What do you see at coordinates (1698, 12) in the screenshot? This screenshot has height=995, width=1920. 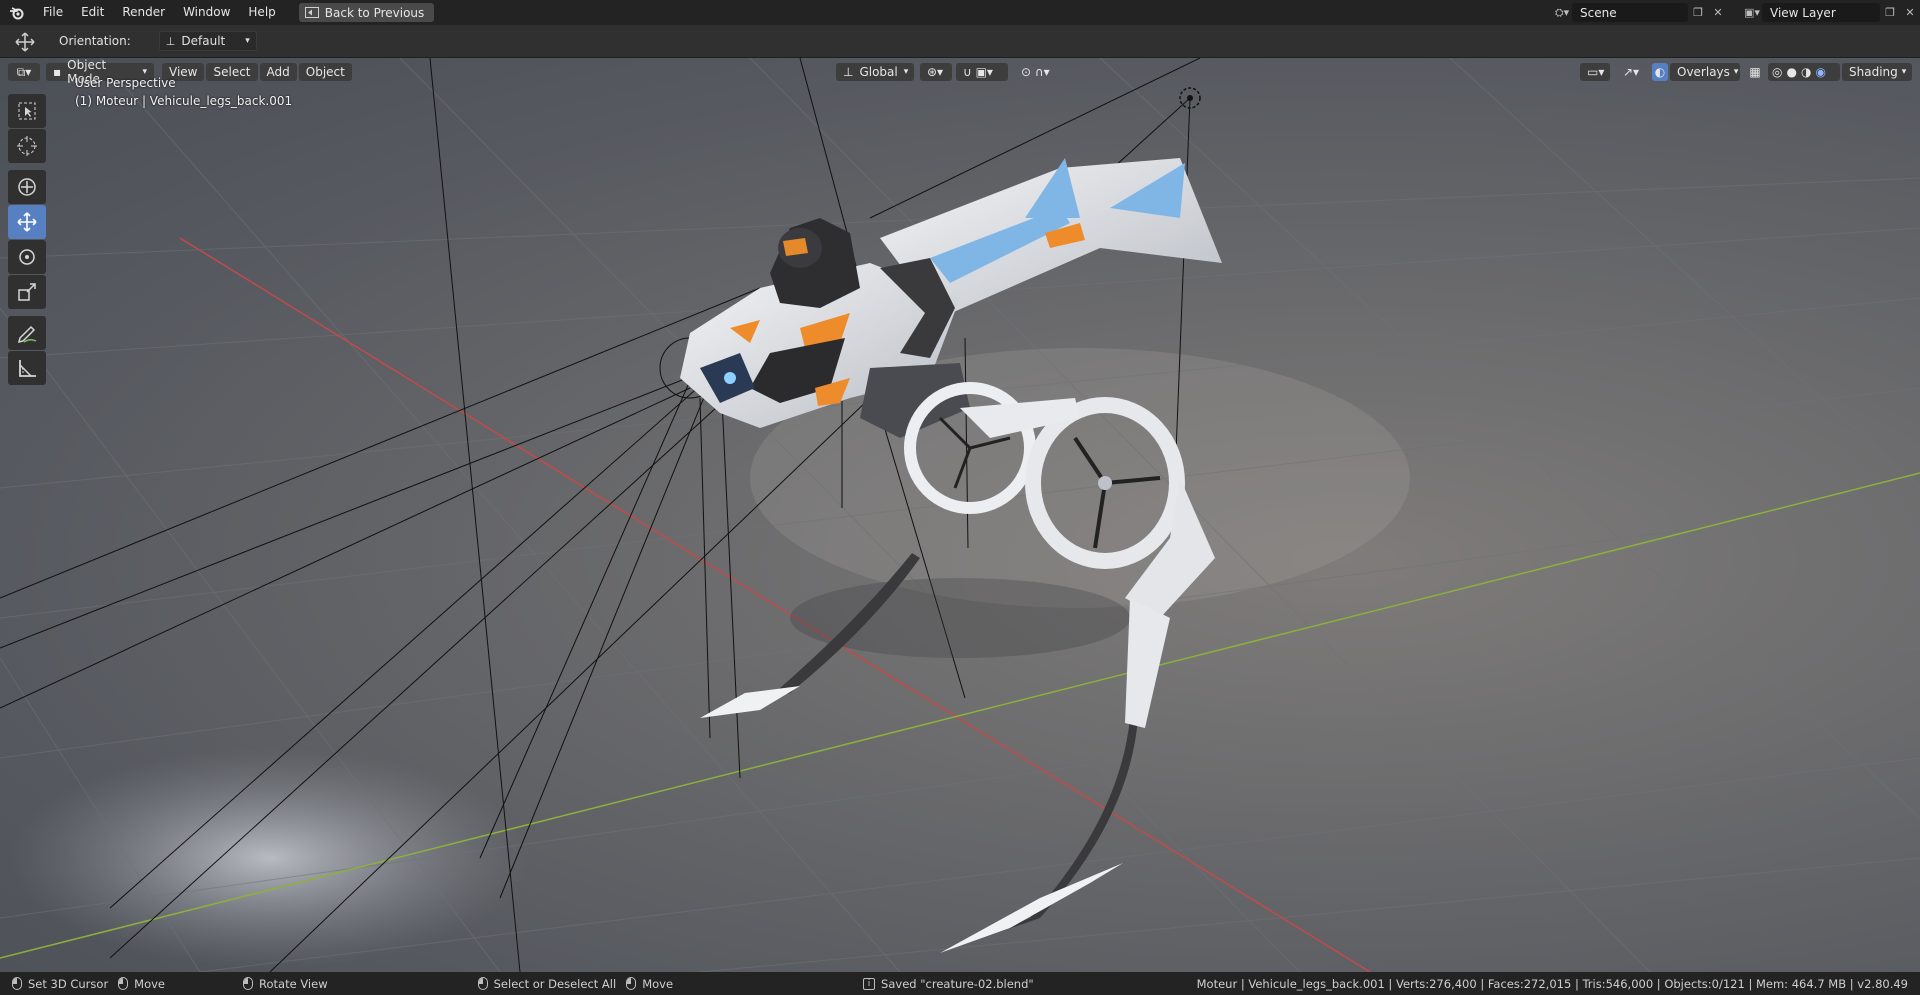 I see `scene-new-icon: ❐` at bounding box center [1698, 12].